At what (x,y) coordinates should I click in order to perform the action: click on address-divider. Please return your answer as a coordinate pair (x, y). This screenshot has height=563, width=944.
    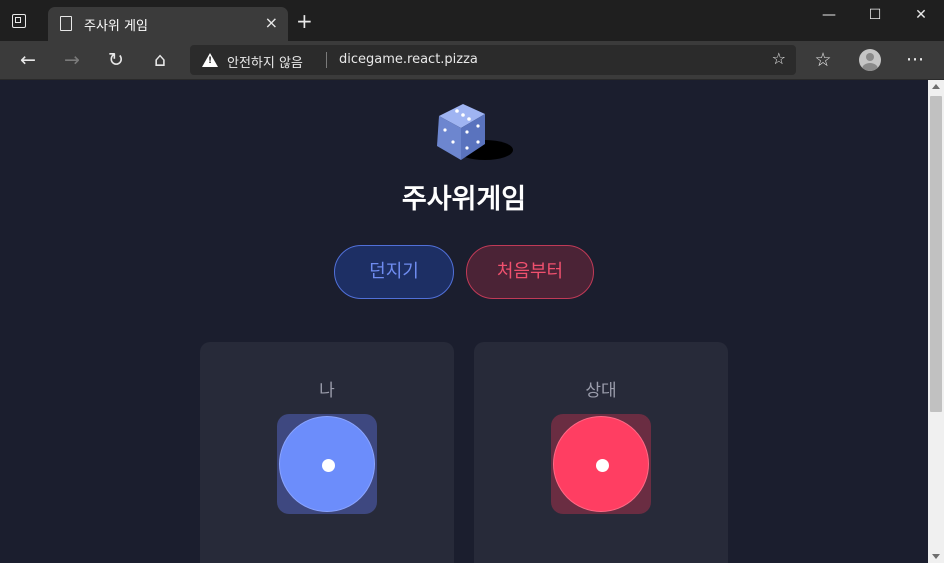
    Looking at the image, I should click on (326, 60).